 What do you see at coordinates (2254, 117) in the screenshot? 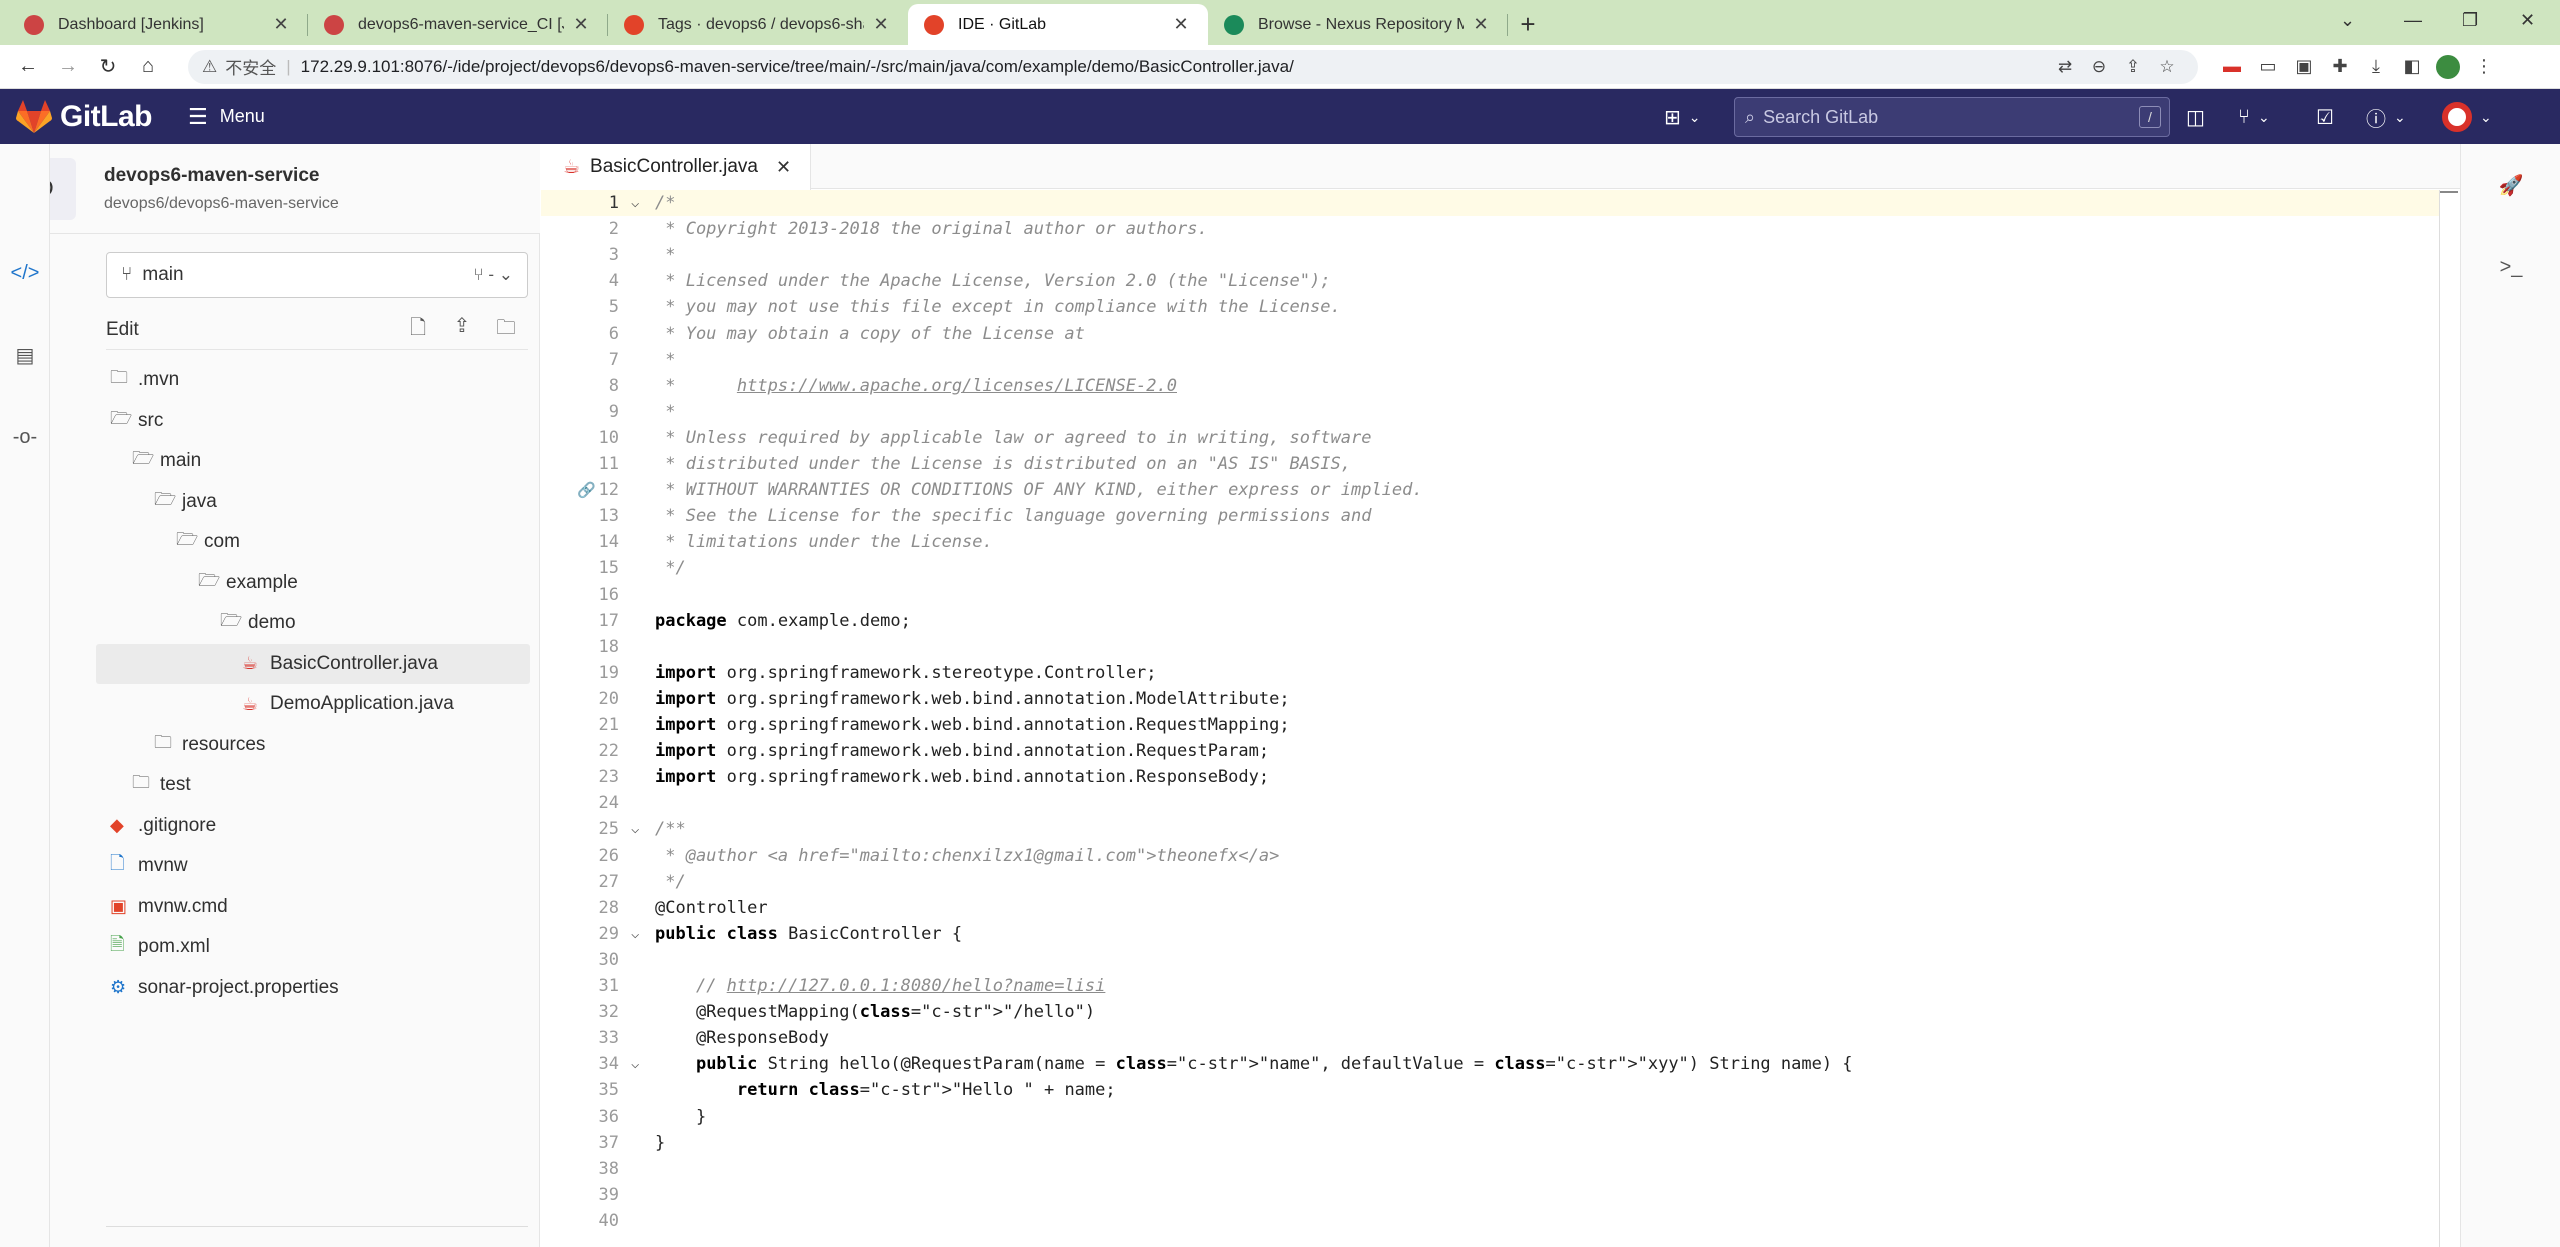
I see `merge-requests-button: ⑂ ⌄` at bounding box center [2254, 117].